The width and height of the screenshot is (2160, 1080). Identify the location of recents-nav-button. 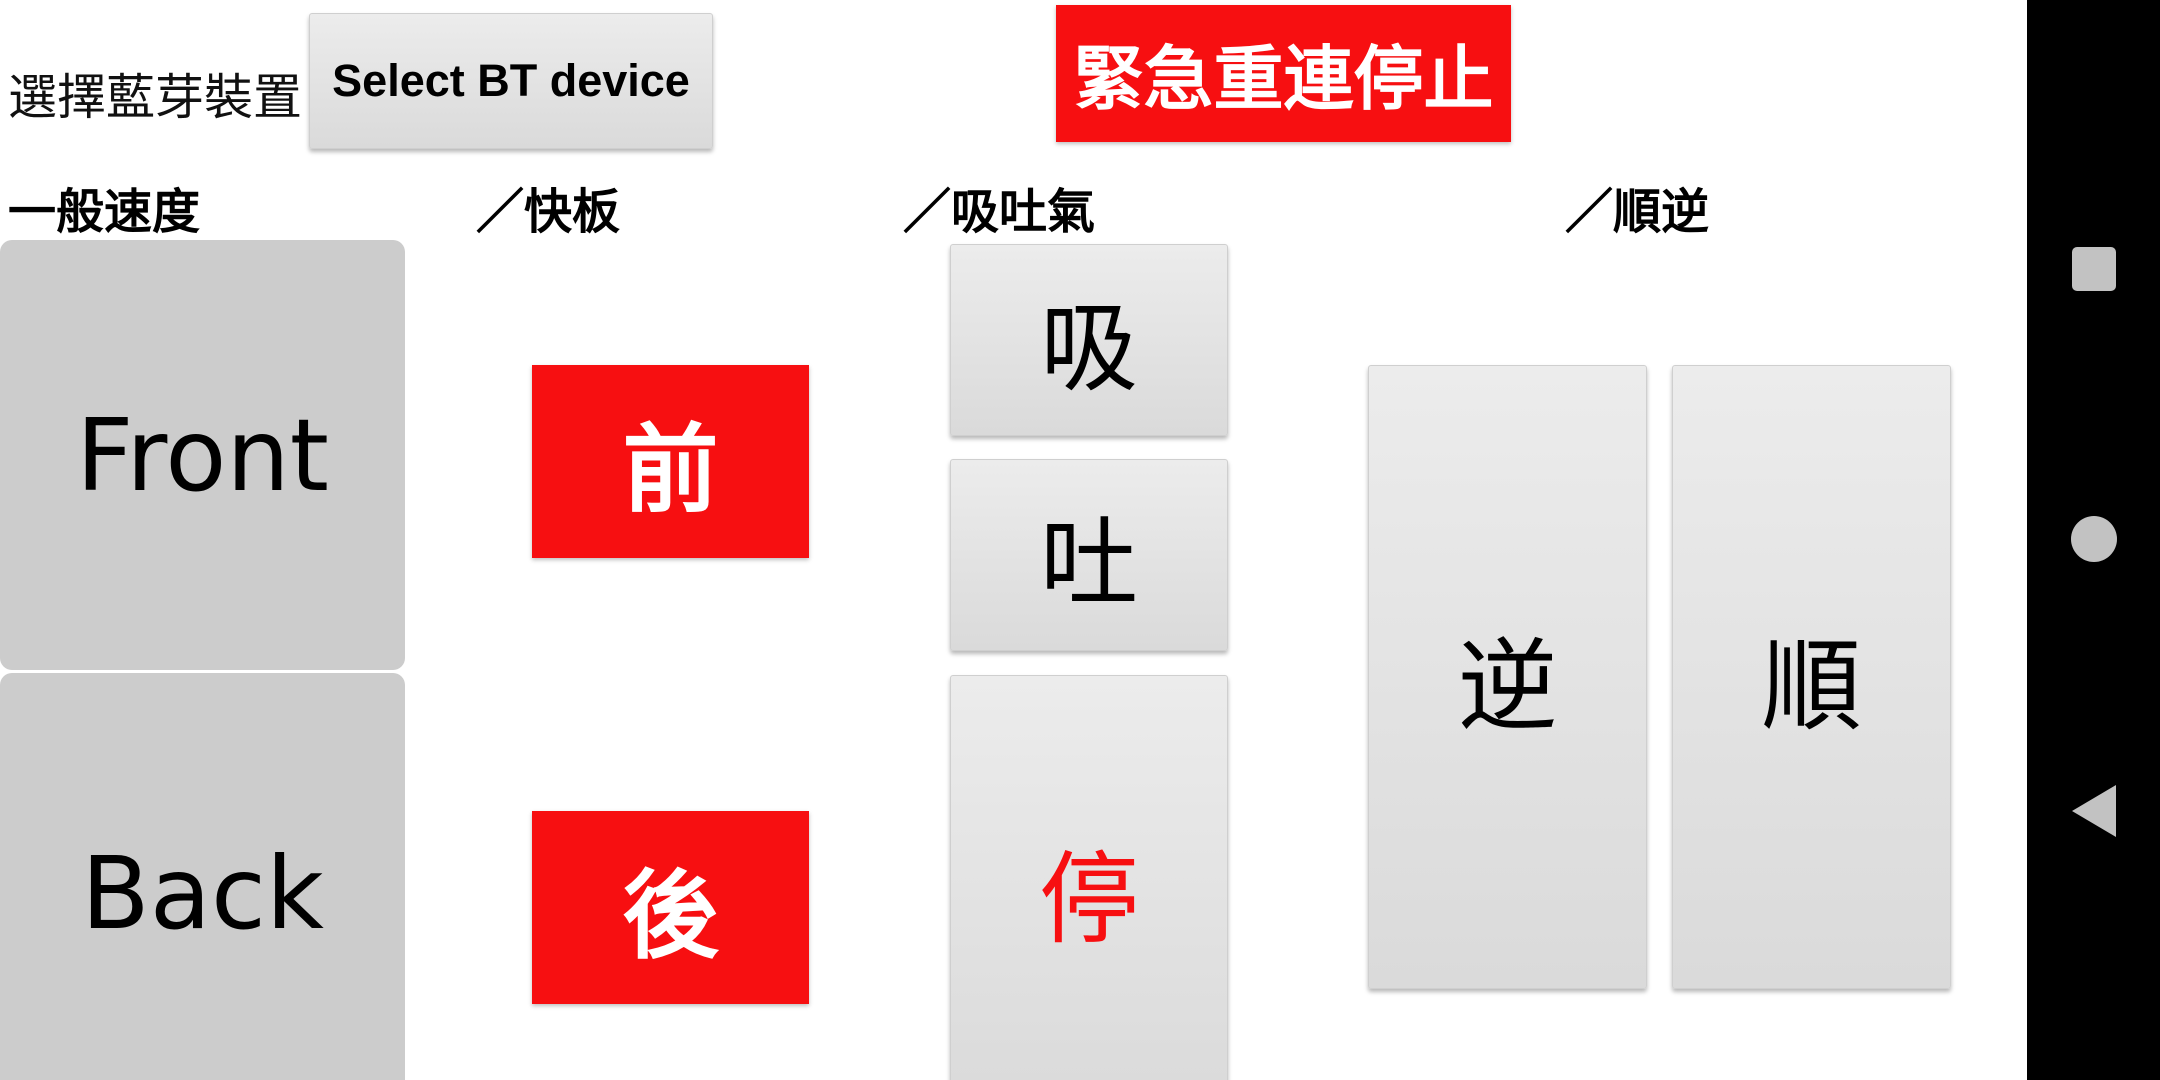
(2093, 268).